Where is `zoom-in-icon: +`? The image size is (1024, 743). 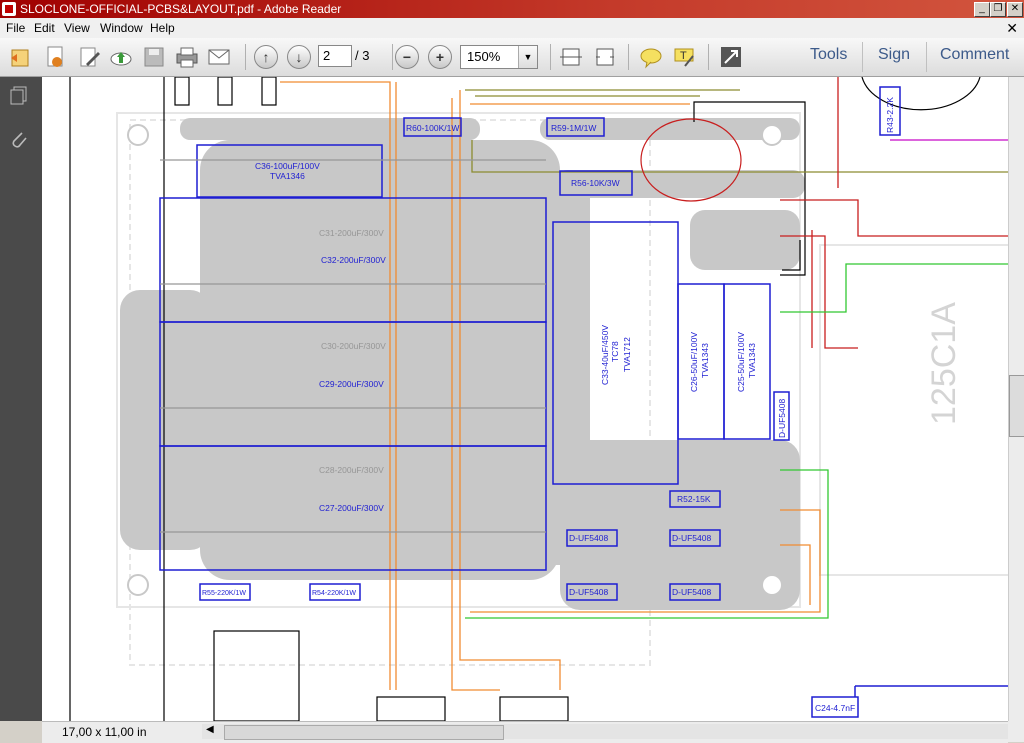 zoom-in-icon: + is located at coordinates (440, 57).